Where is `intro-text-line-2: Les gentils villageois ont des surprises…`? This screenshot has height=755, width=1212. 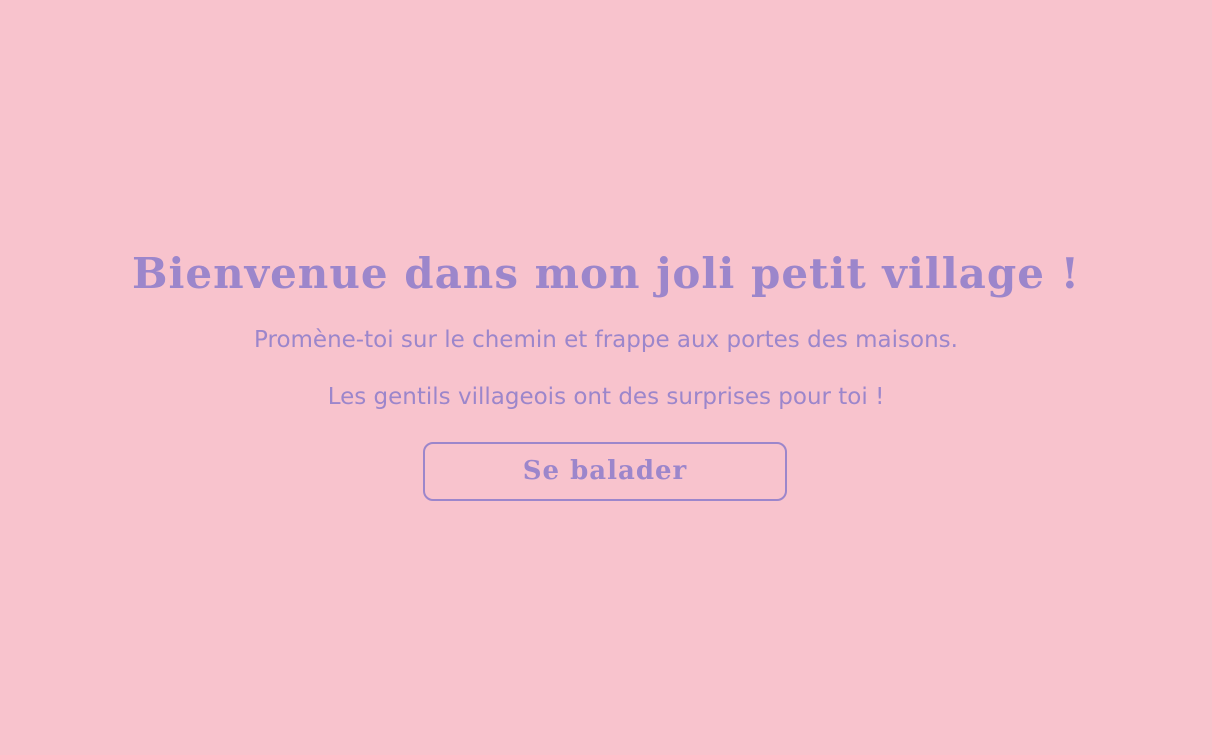 intro-text-line-2: Les gentils villageois ont des surprises… is located at coordinates (606, 397).